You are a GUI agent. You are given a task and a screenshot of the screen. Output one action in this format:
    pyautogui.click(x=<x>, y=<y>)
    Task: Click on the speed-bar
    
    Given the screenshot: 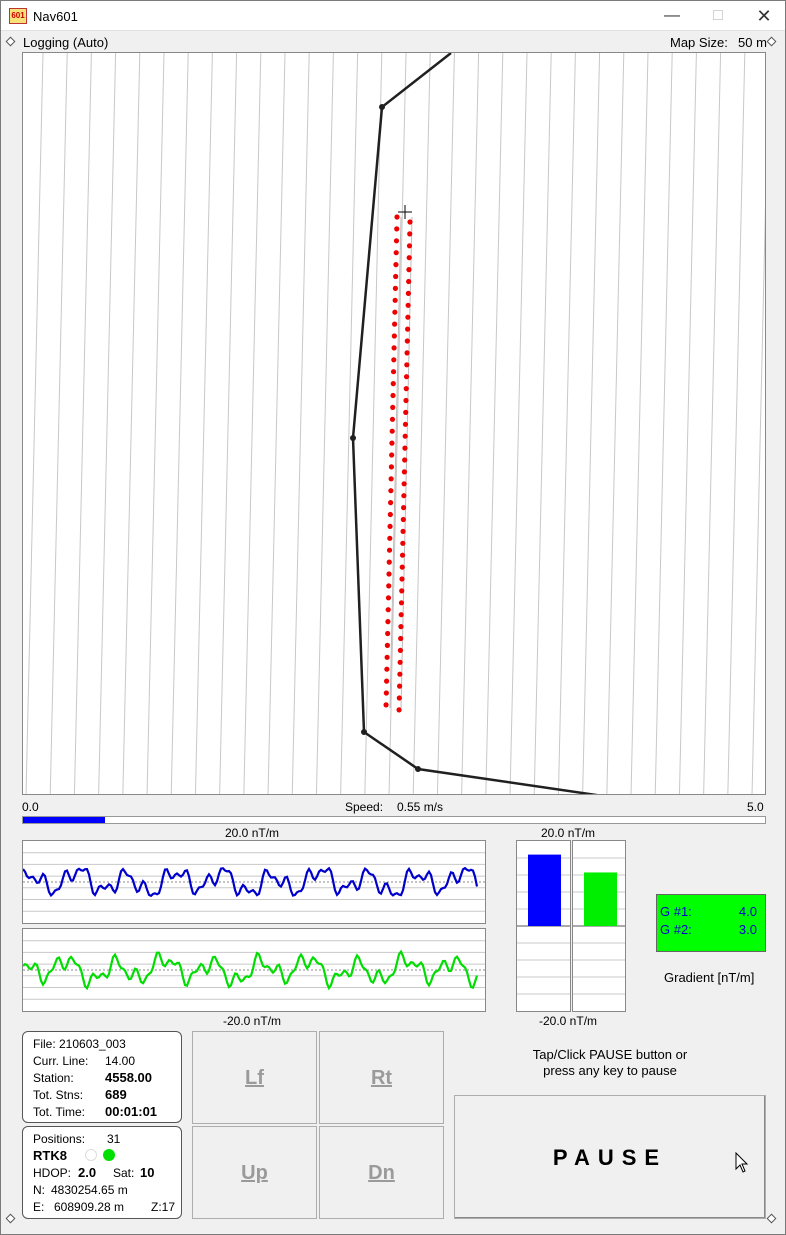 What is the action you would take?
    pyautogui.click(x=394, y=820)
    